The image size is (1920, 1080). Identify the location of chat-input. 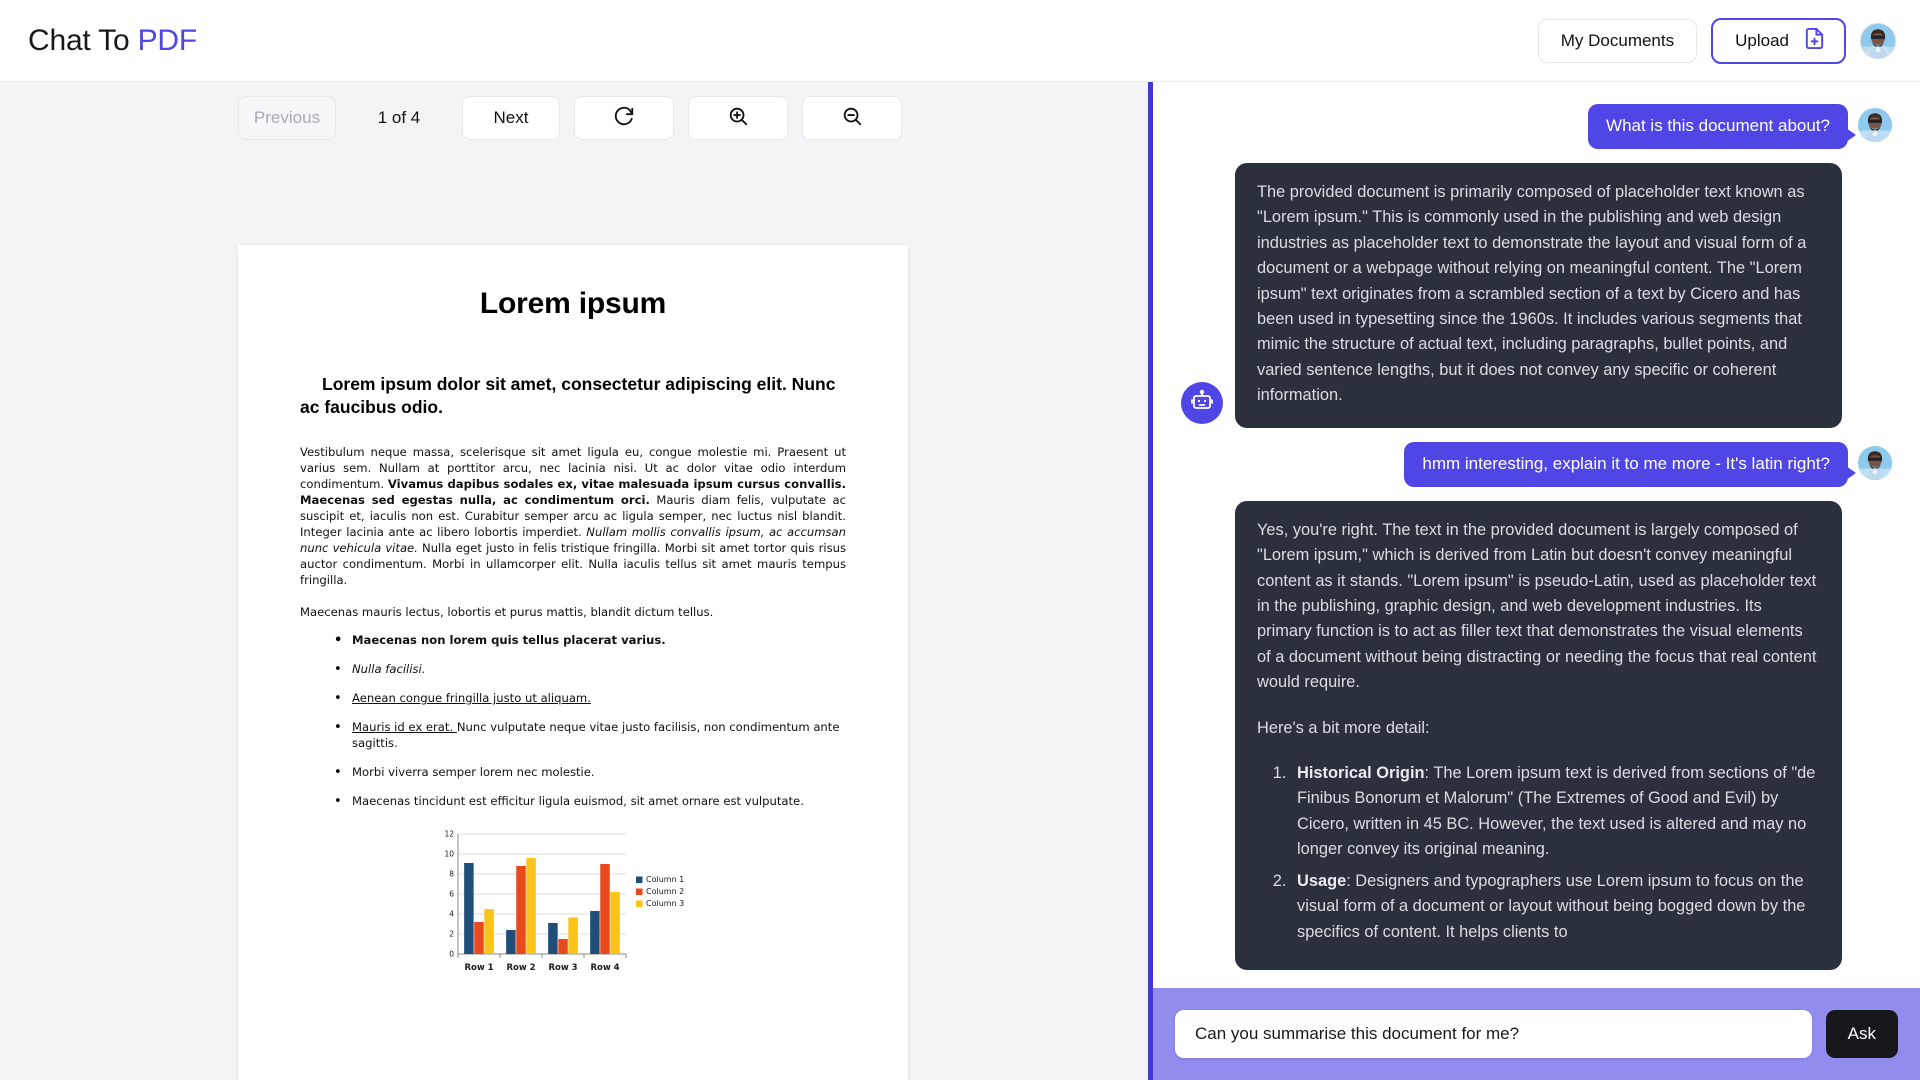
(1493, 1034).